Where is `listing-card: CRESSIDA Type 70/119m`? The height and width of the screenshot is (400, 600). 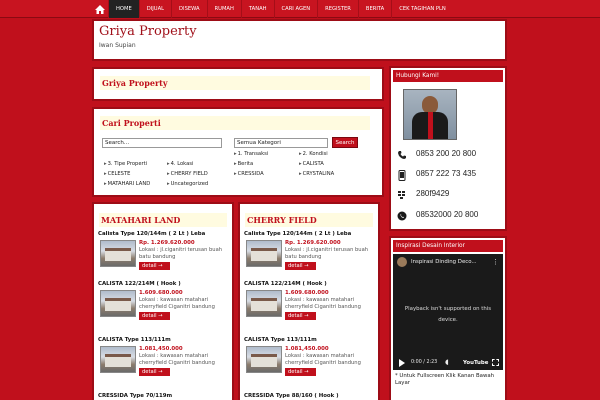
listing-card: CRESSIDA Type 70/119m is located at coordinates (164, 396).